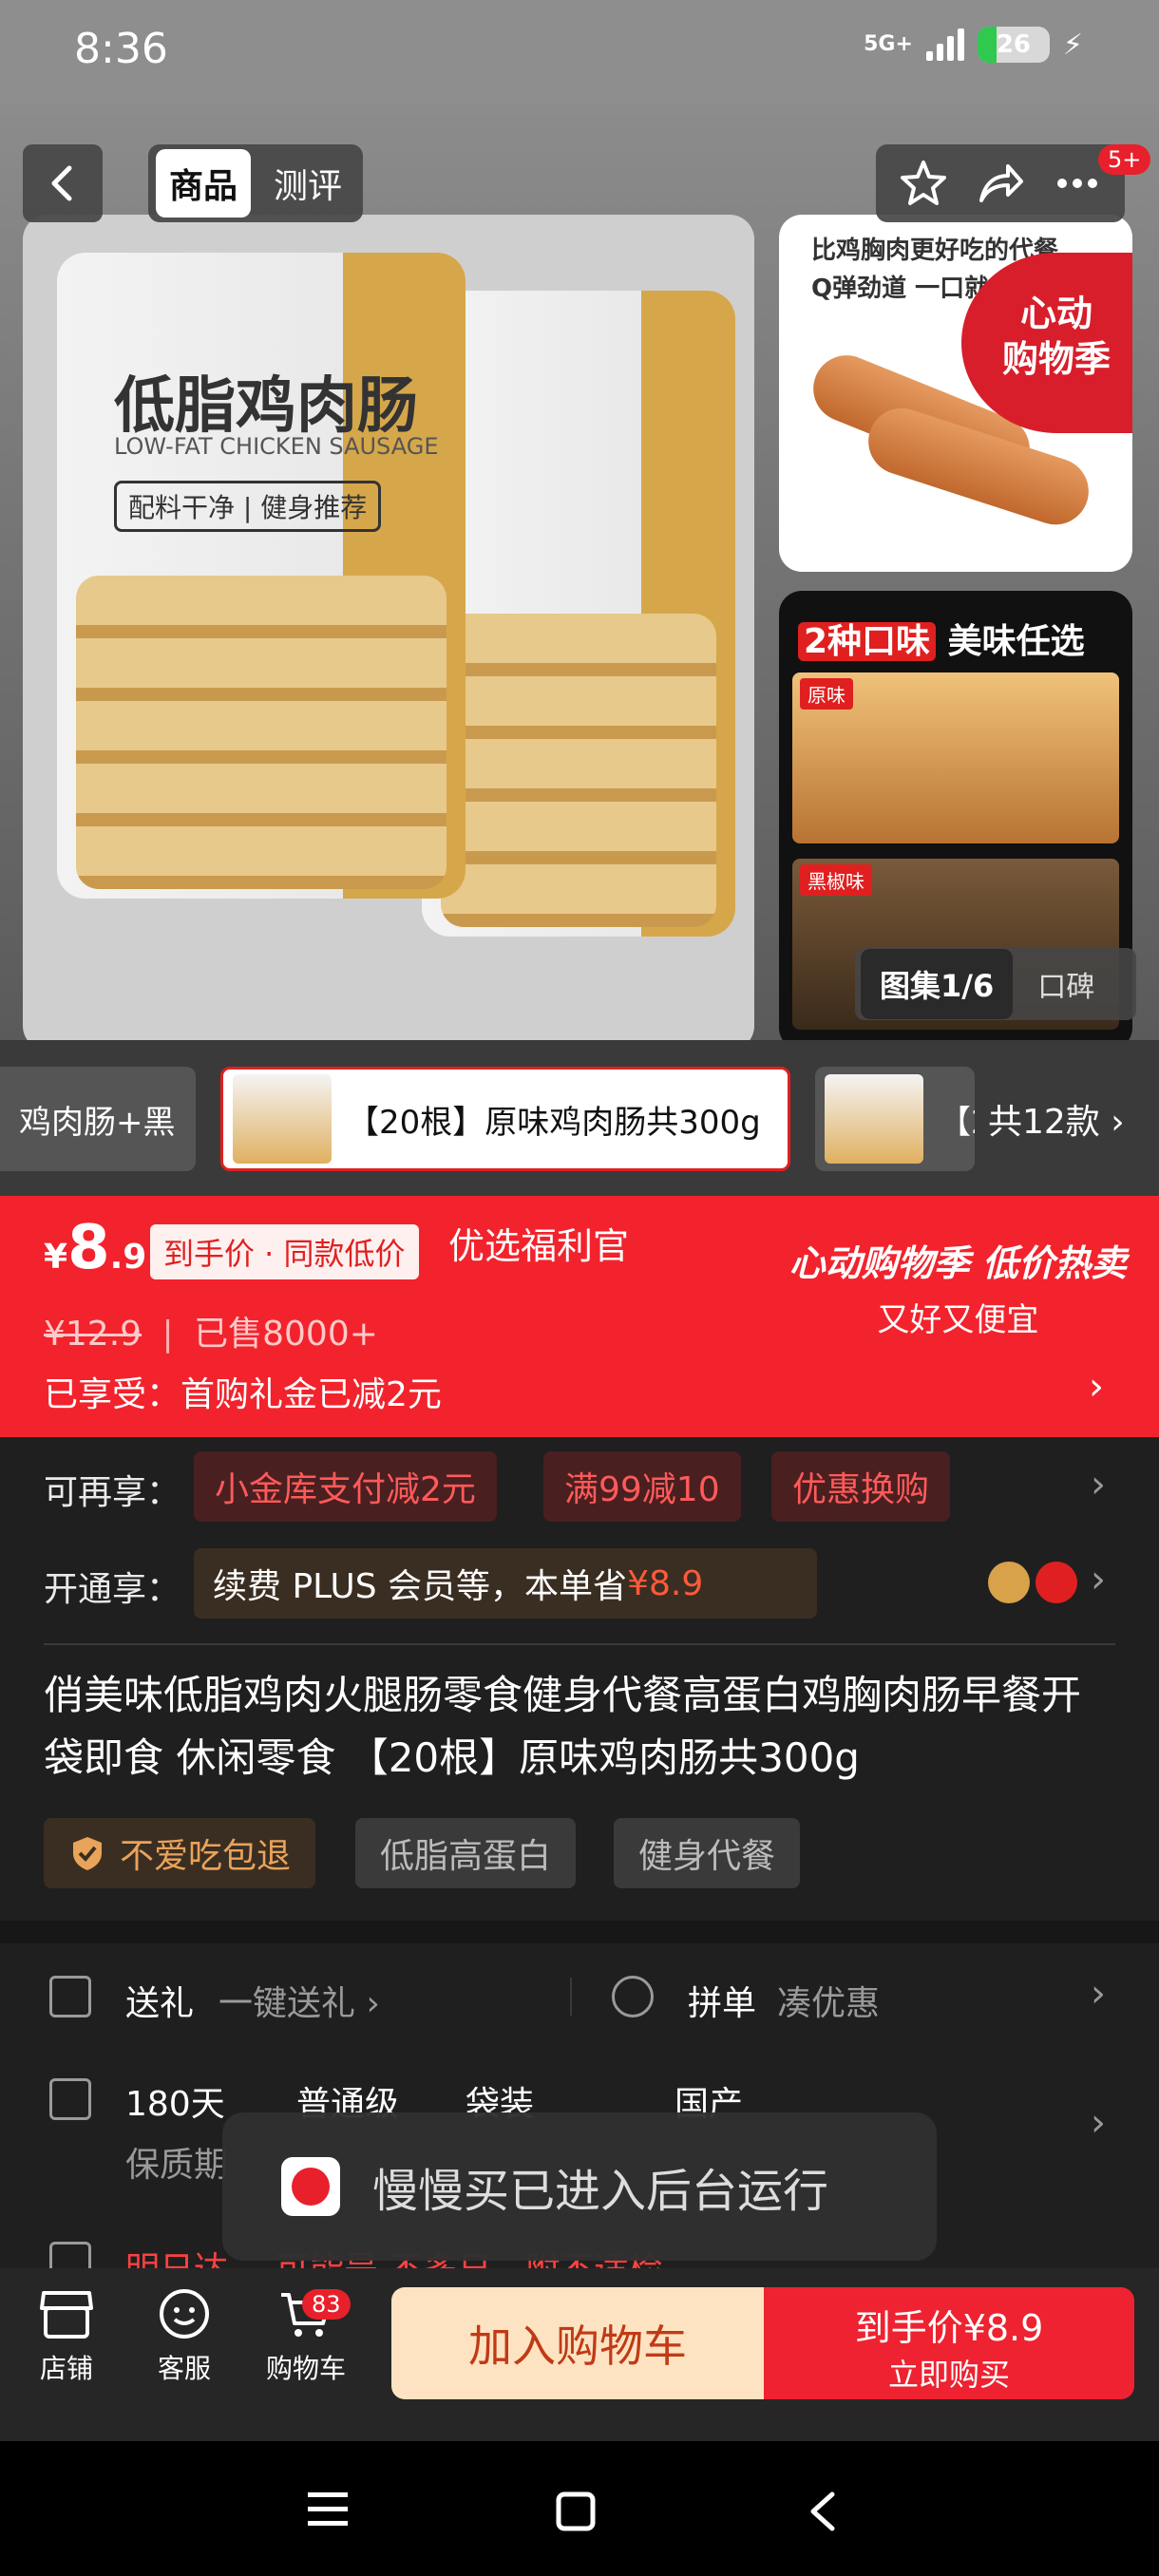  What do you see at coordinates (175, 2104) in the screenshot?
I see `shelf-life: 180天` at bounding box center [175, 2104].